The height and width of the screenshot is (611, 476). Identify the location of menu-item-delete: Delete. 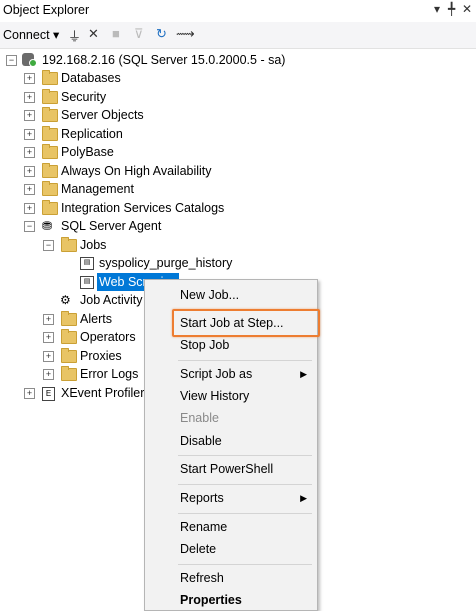
(231, 549).